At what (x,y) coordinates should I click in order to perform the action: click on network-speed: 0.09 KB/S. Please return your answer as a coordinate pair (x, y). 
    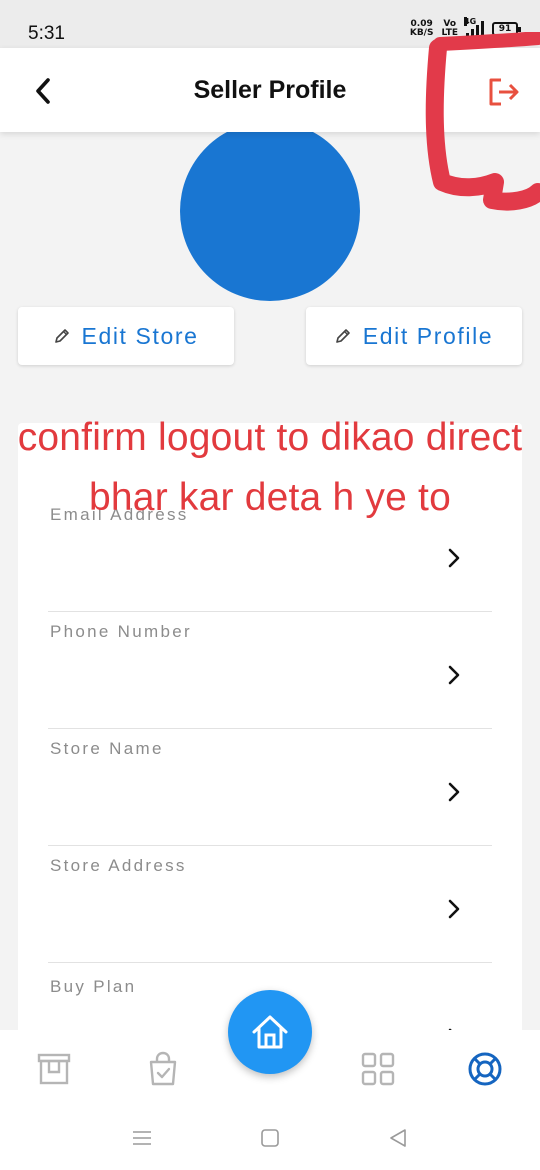
    Looking at the image, I should click on (422, 29).